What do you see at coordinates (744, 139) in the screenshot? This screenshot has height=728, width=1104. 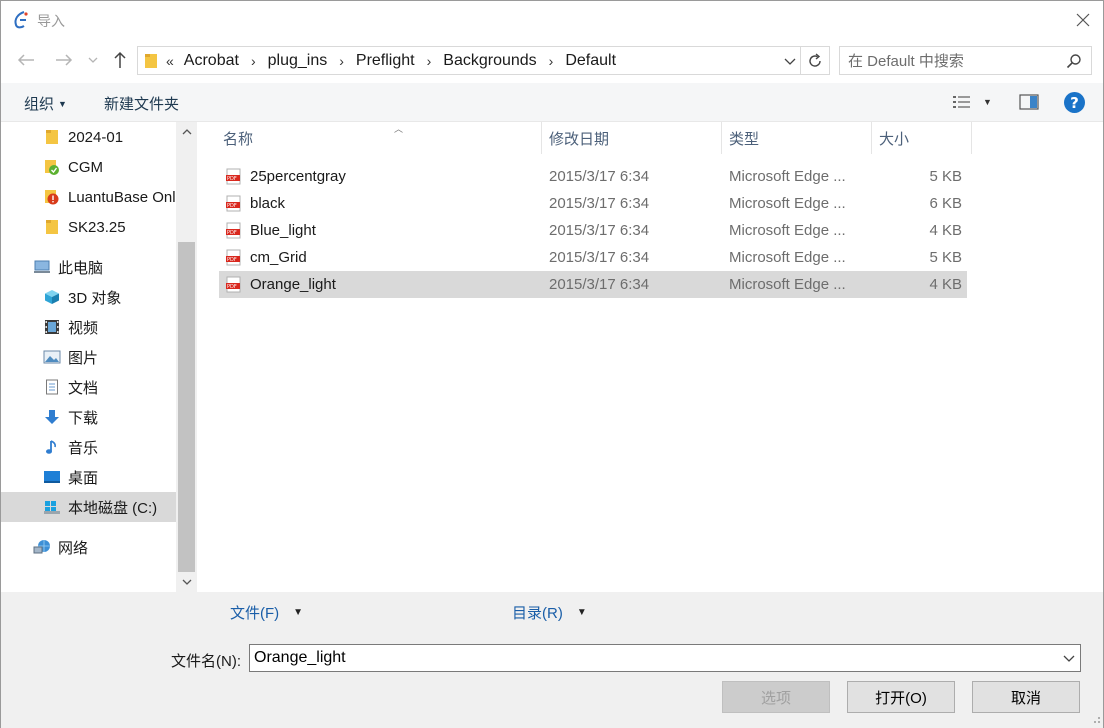 I see `column-type-label: 类型` at bounding box center [744, 139].